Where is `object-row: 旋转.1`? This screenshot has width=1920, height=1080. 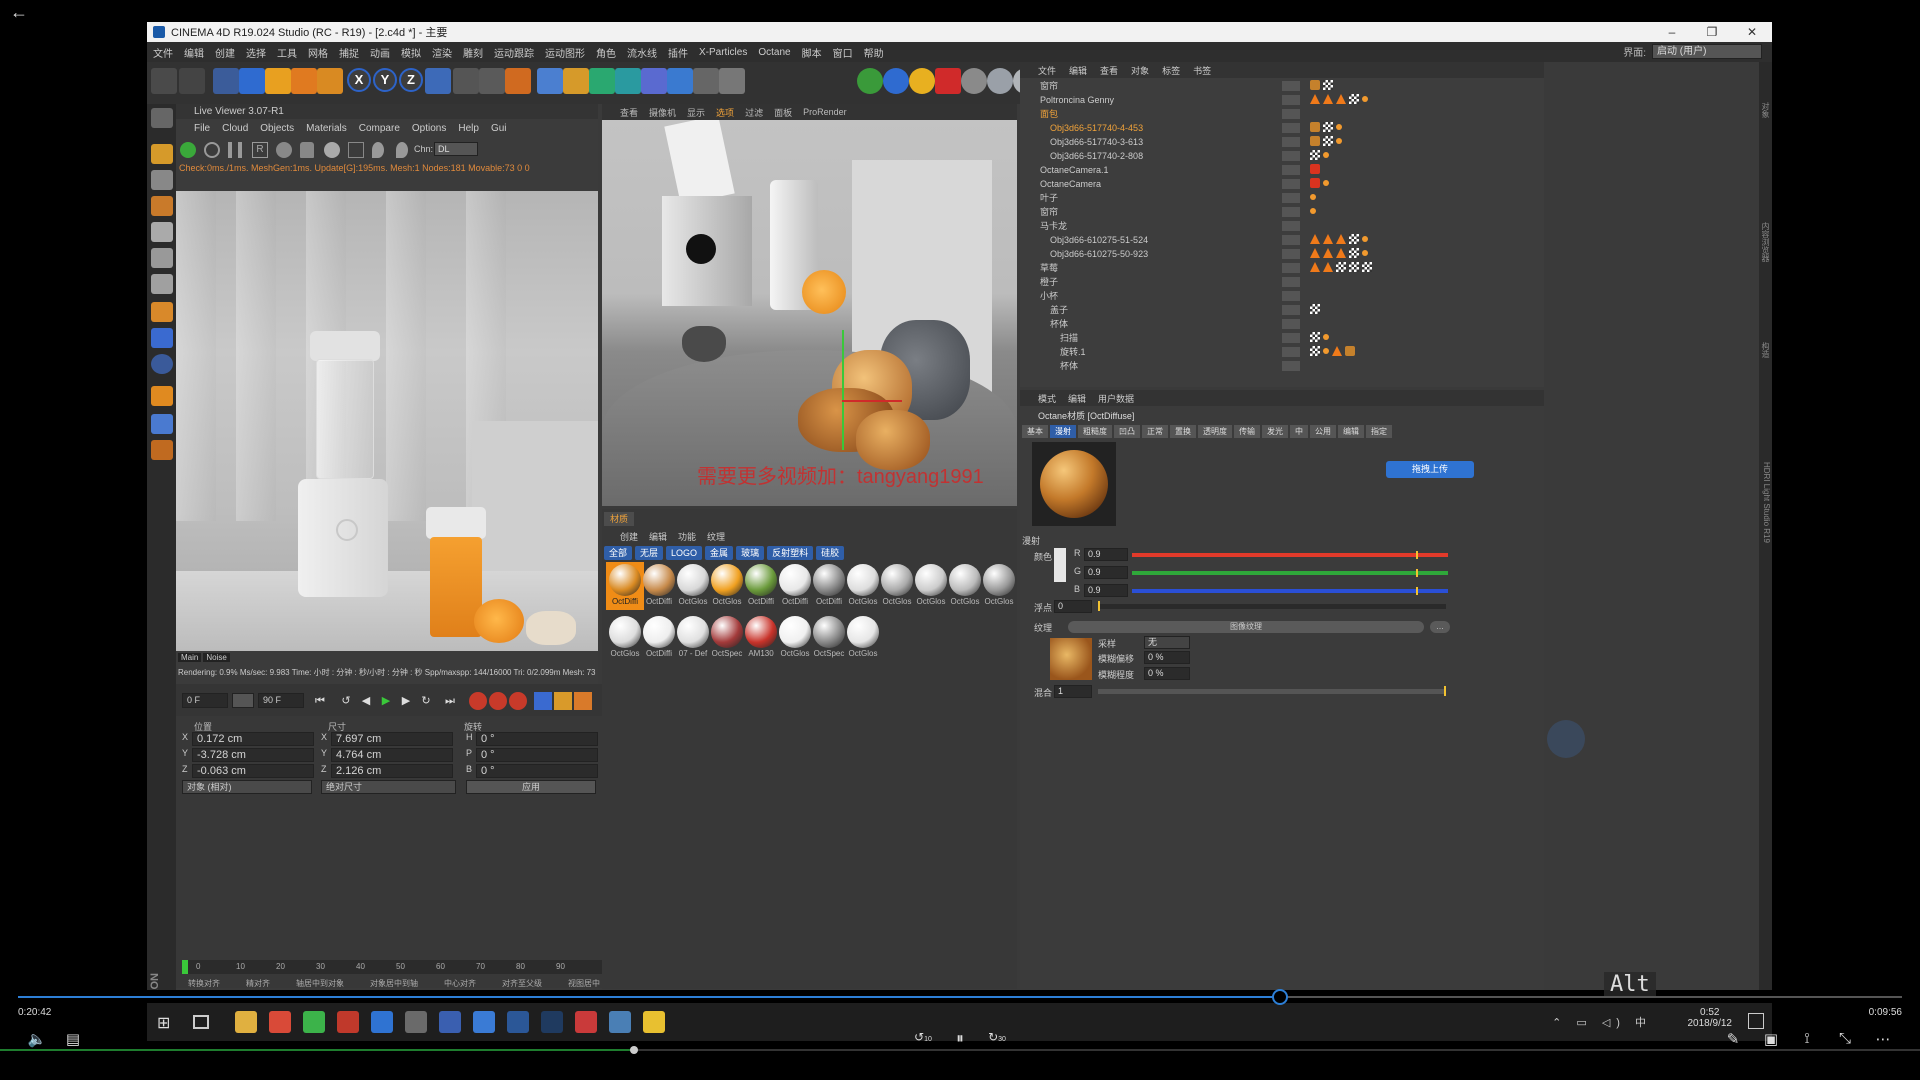
object-row: 旋转.1 is located at coordinates (1282, 352).